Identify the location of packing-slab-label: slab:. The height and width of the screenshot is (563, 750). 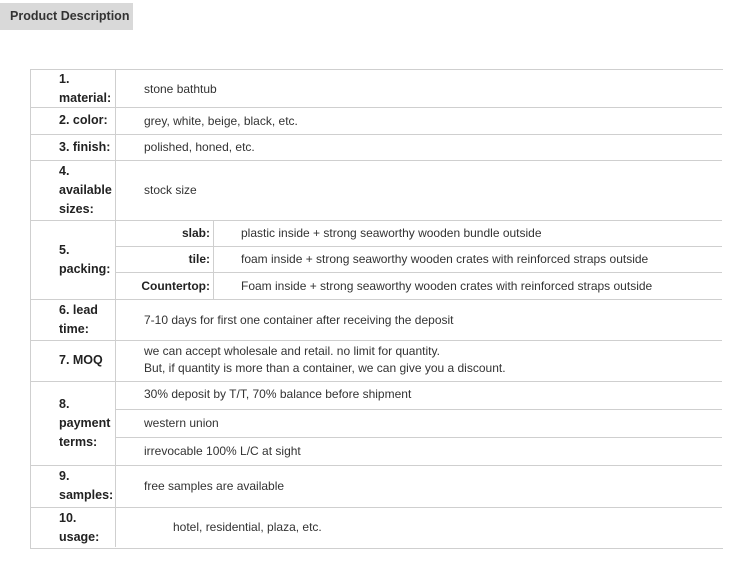
(195, 233).